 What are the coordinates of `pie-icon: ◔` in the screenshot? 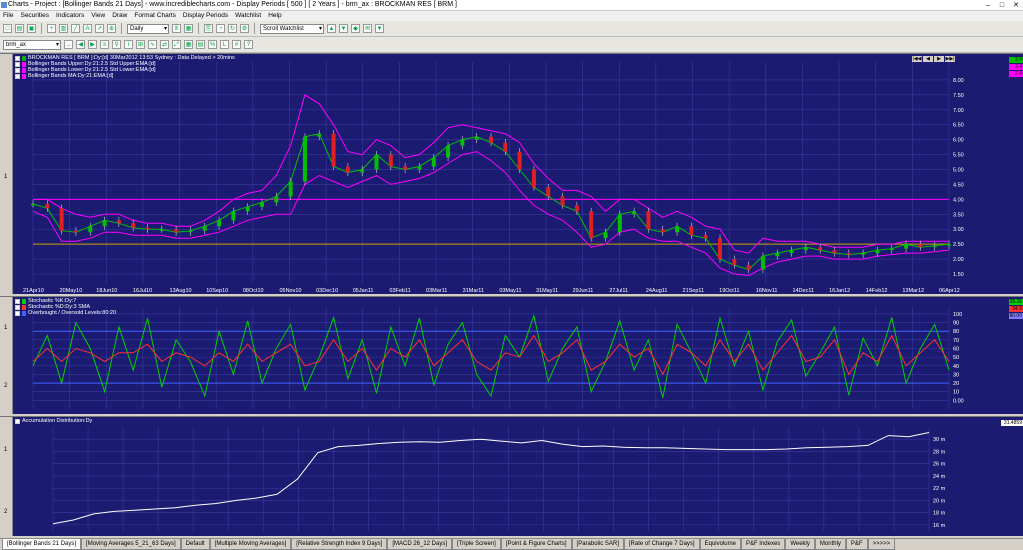 It's located at (220, 28).